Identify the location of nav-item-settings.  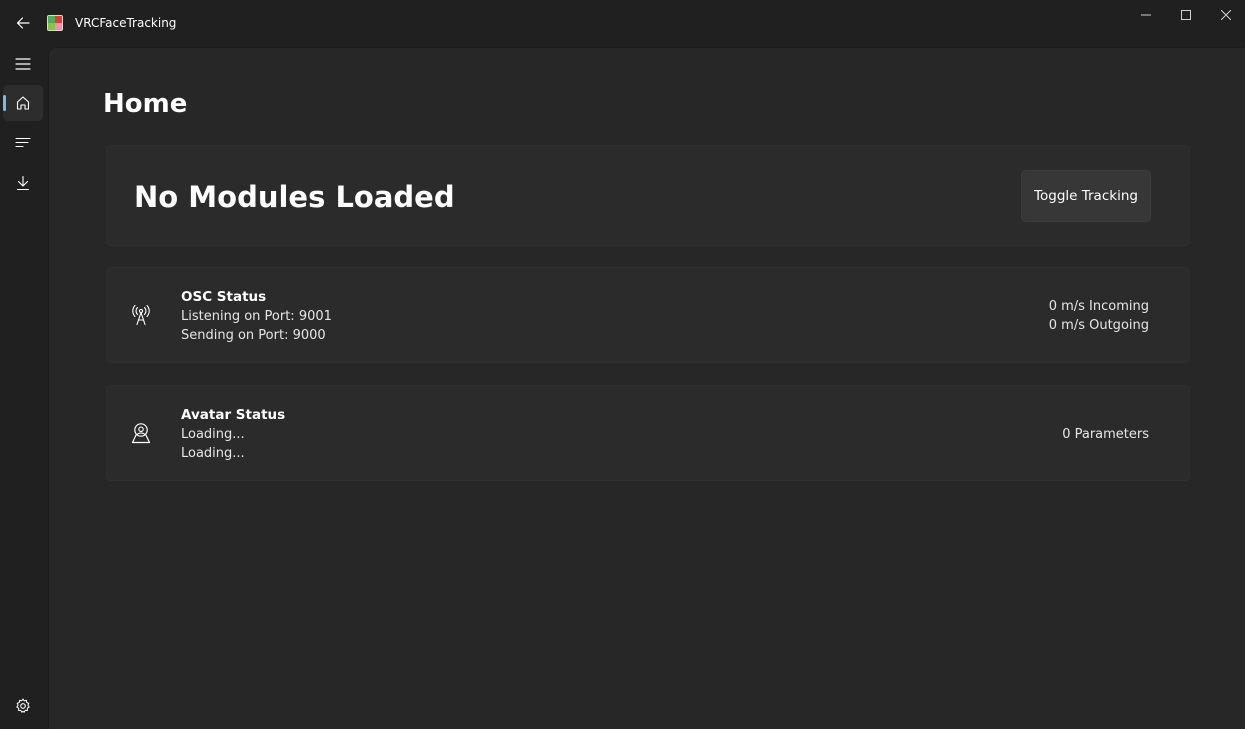
(23, 706).